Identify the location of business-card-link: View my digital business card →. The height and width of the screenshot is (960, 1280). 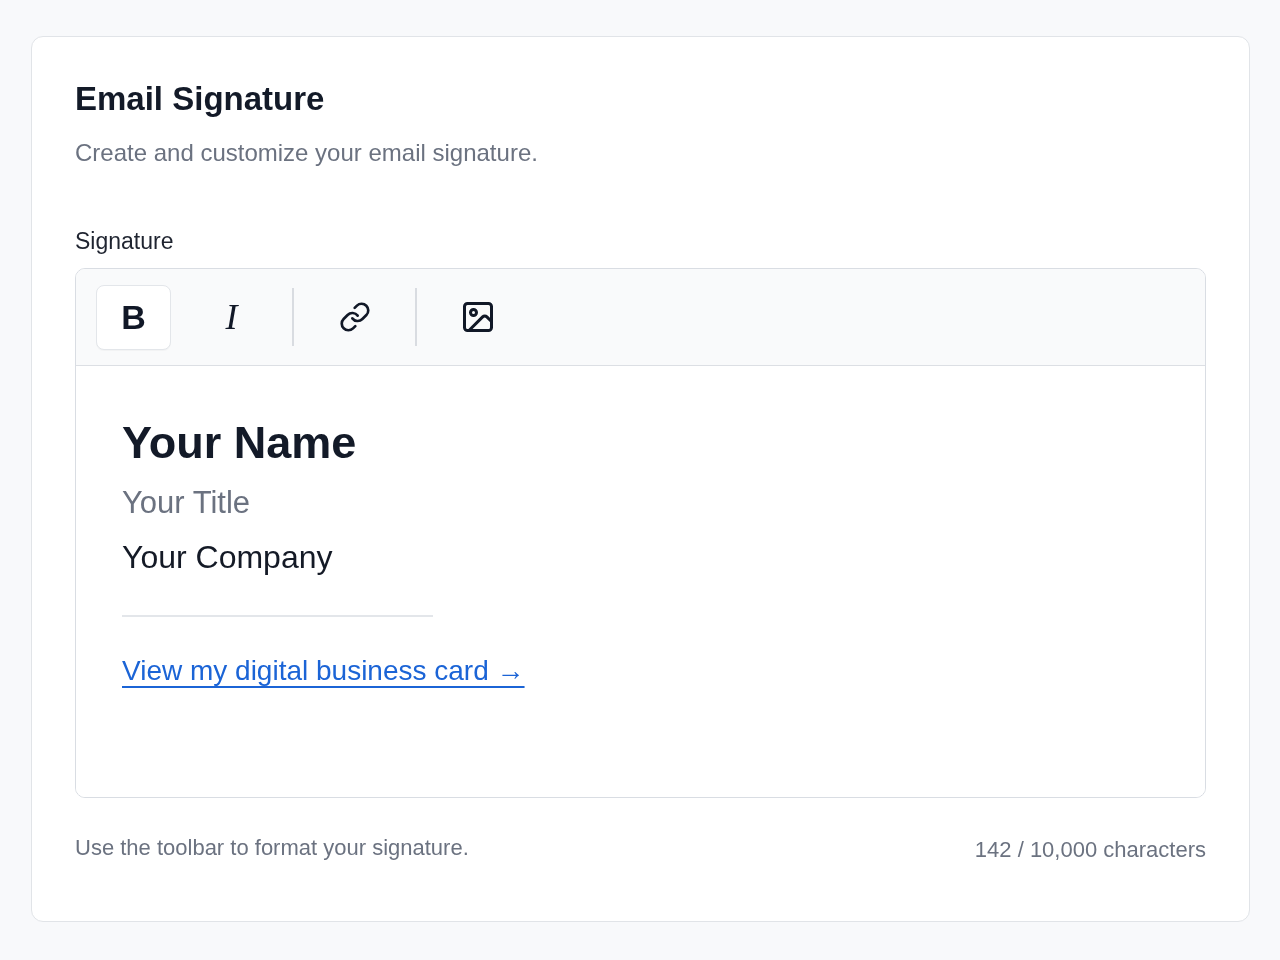
(323, 671).